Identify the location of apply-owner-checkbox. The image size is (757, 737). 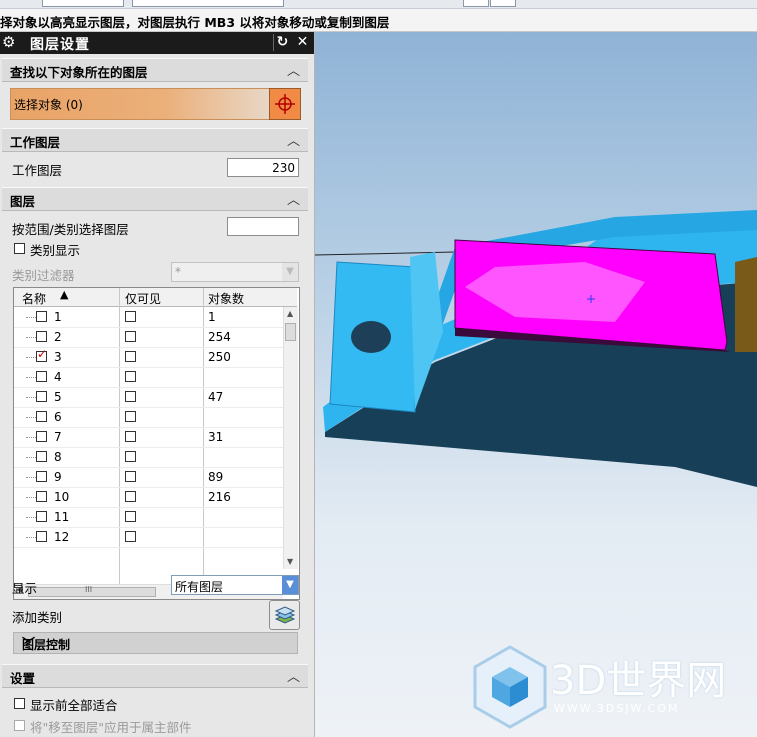
(19, 725).